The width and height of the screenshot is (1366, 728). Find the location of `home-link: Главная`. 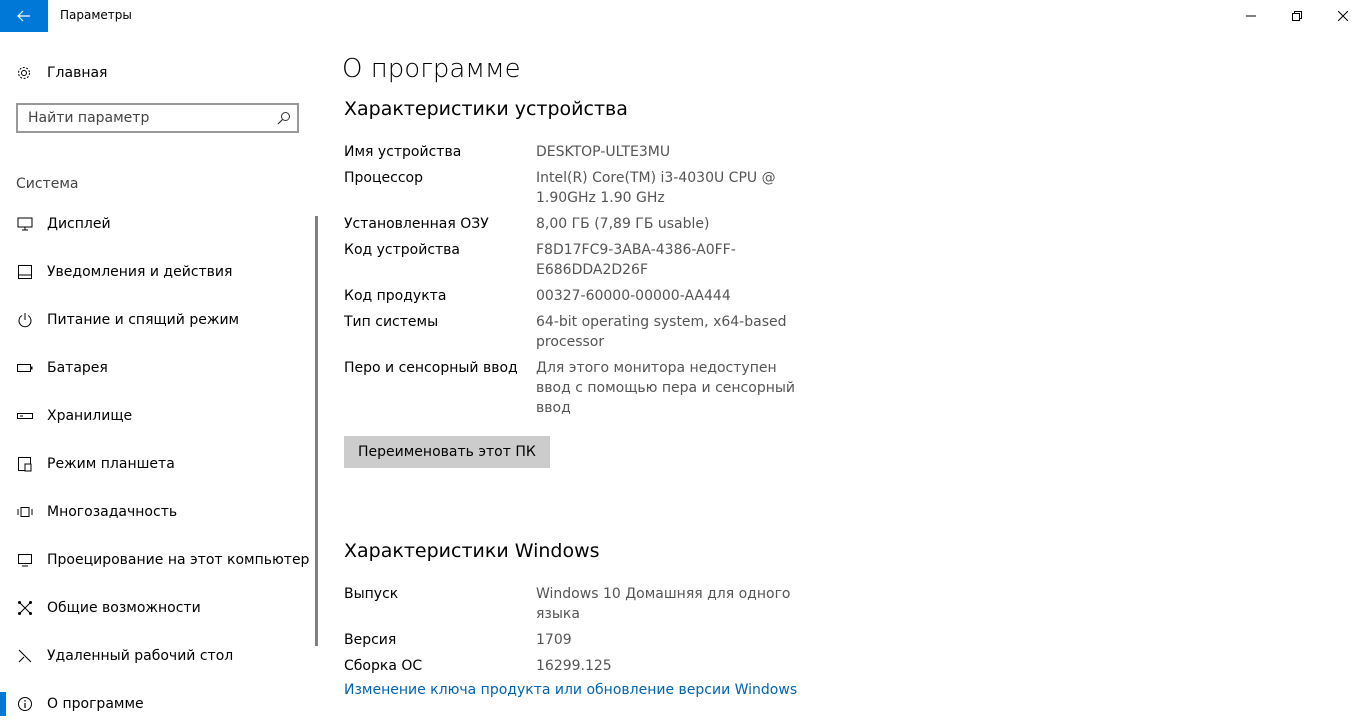

home-link: Главная is located at coordinates (61, 73).